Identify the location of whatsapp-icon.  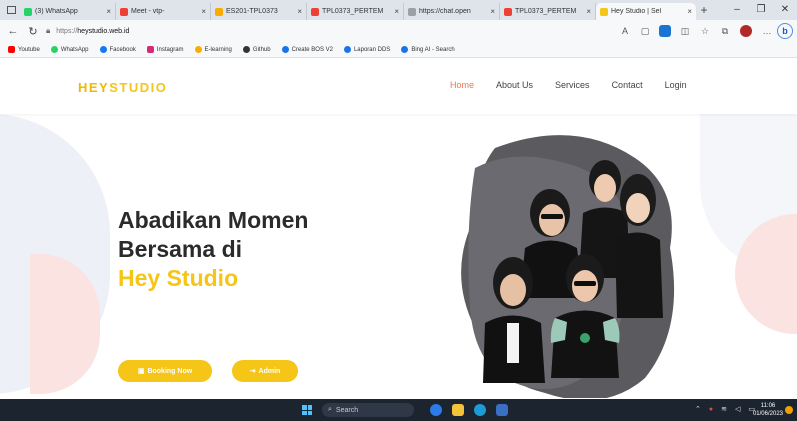
(28, 11).